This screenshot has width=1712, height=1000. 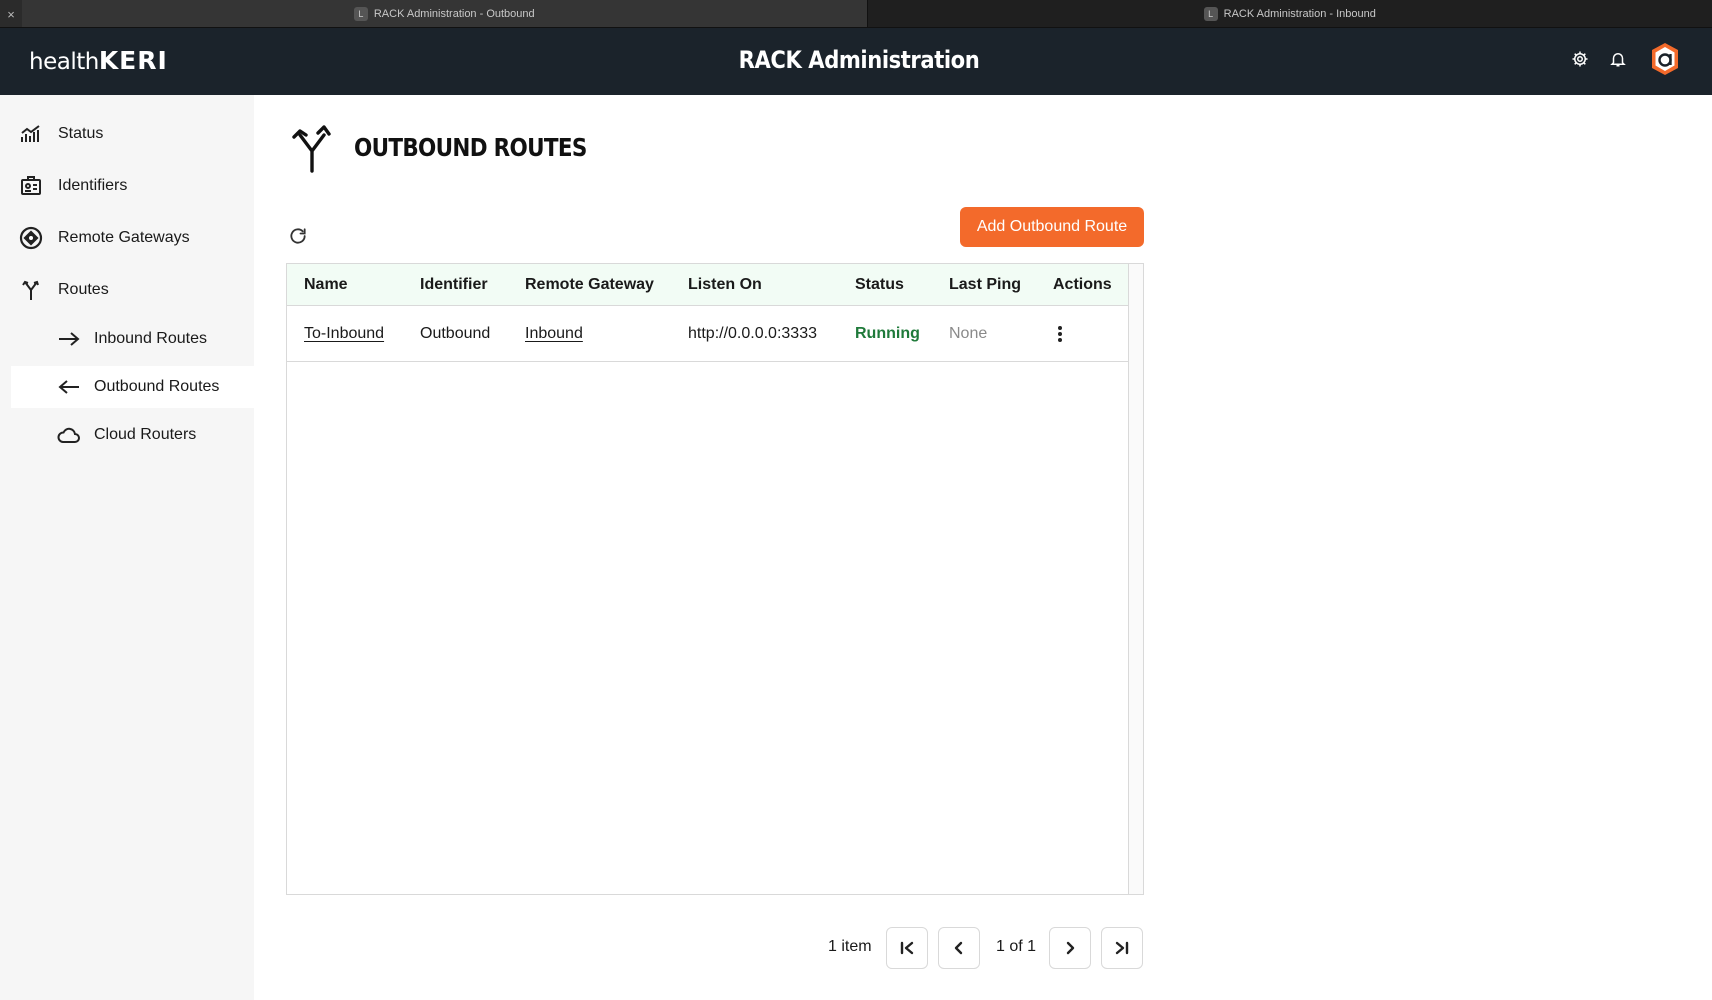 I want to click on route-listen-on: http://0.0.0.0:3333, so click(x=752, y=333).